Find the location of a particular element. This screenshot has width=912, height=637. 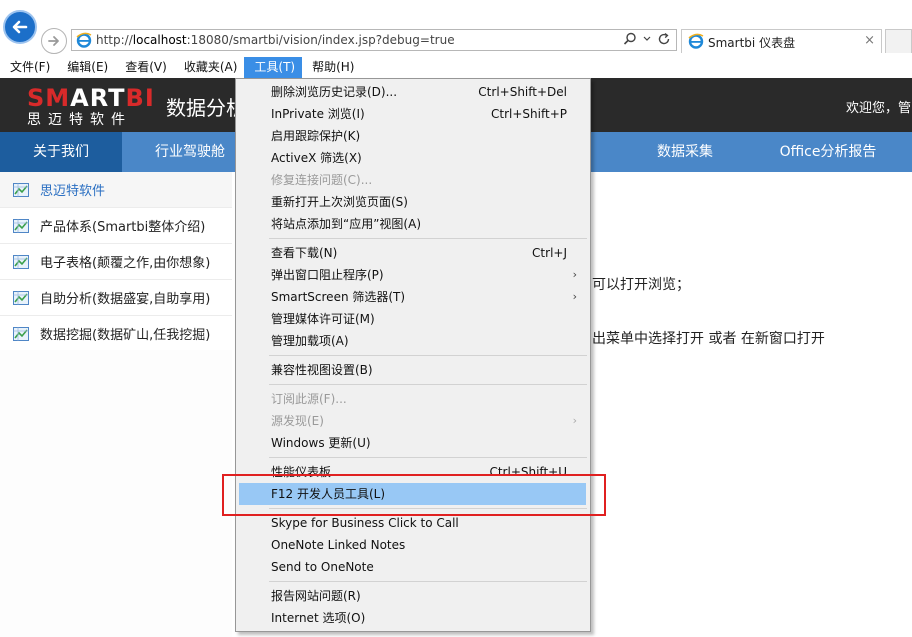

menu-item-shortcut: Ctrl+J is located at coordinates (549, 253).